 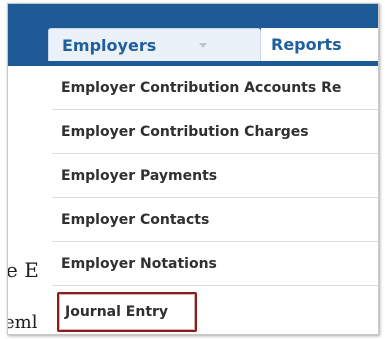 I want to click on menu-item-employer-notations: Employer Notations, so click(x=215, y=264).